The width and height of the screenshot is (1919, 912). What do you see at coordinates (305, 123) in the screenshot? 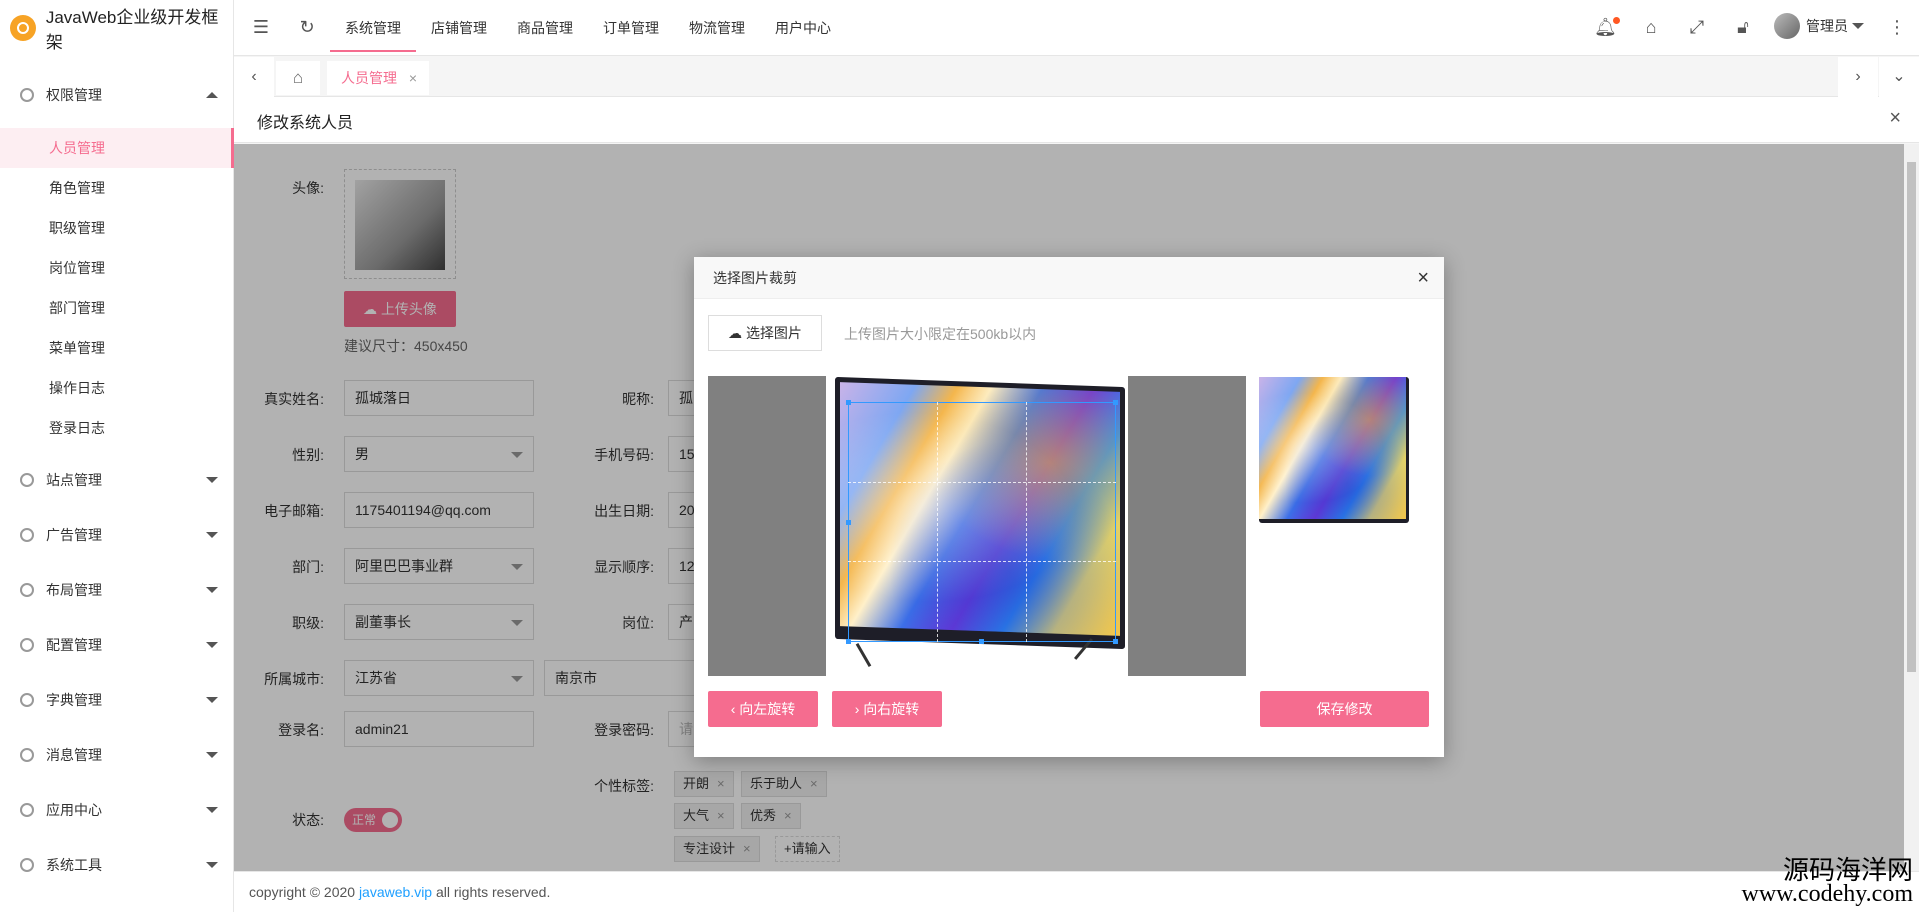
I see `page-title: 修改系统人员` at bounding box center [305, 123].